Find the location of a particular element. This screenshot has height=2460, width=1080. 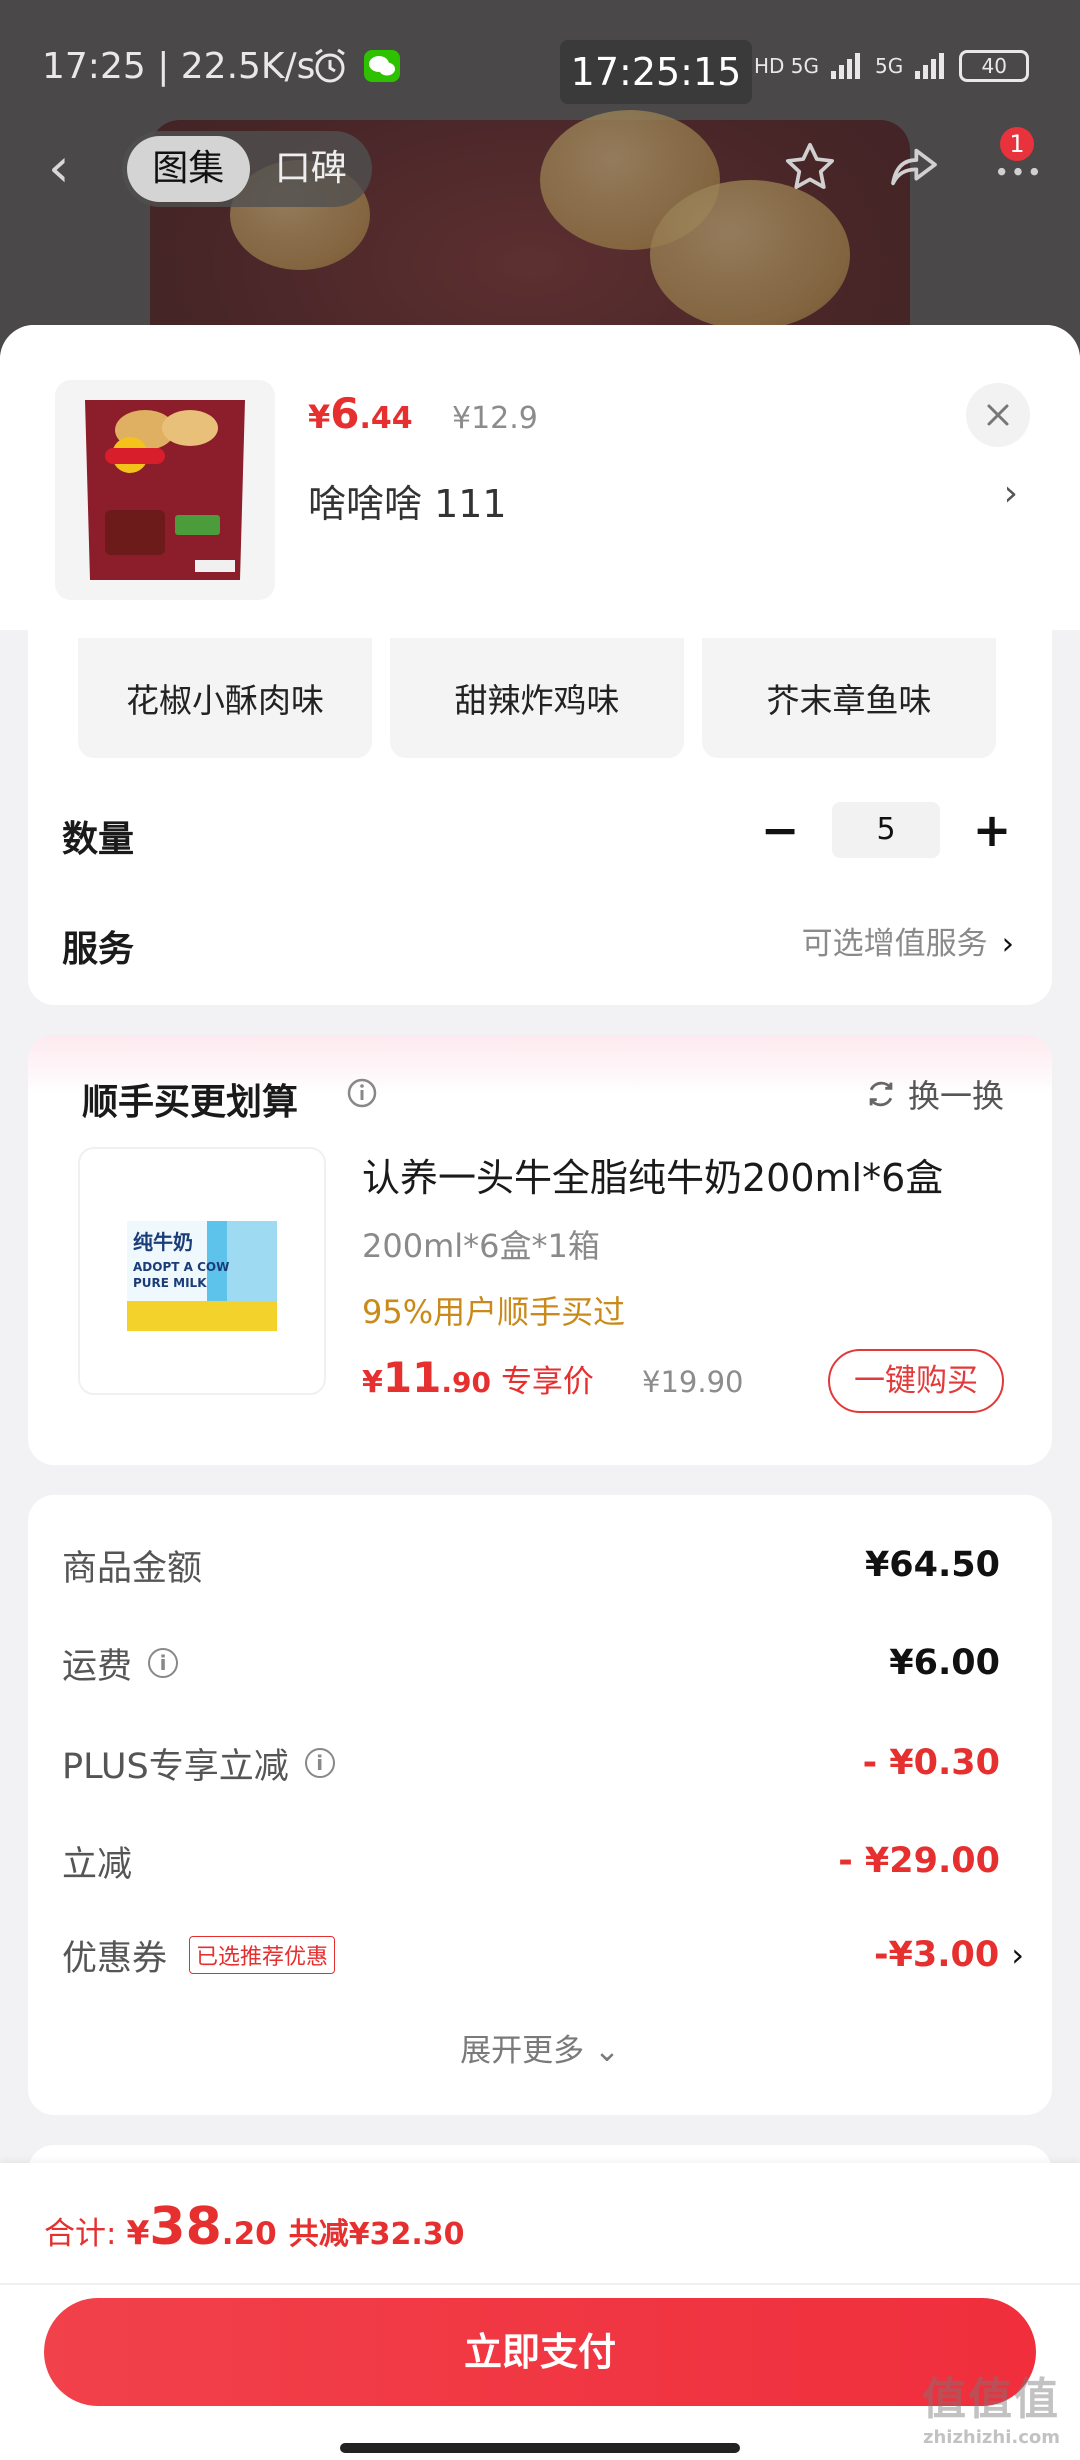

refresh-icon is located at coordinates (881, 1094).